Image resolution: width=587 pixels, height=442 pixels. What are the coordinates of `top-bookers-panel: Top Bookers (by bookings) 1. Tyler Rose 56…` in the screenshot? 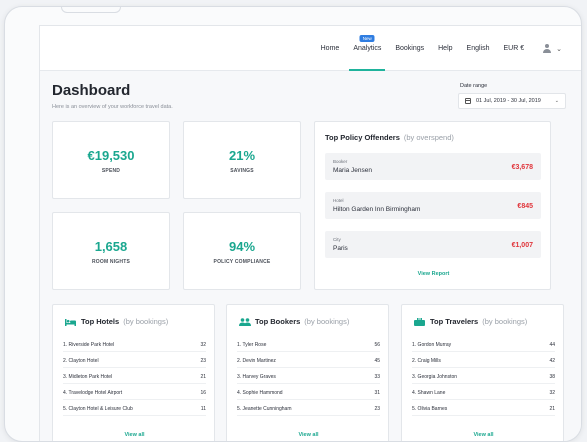 It's located at (308, 372).